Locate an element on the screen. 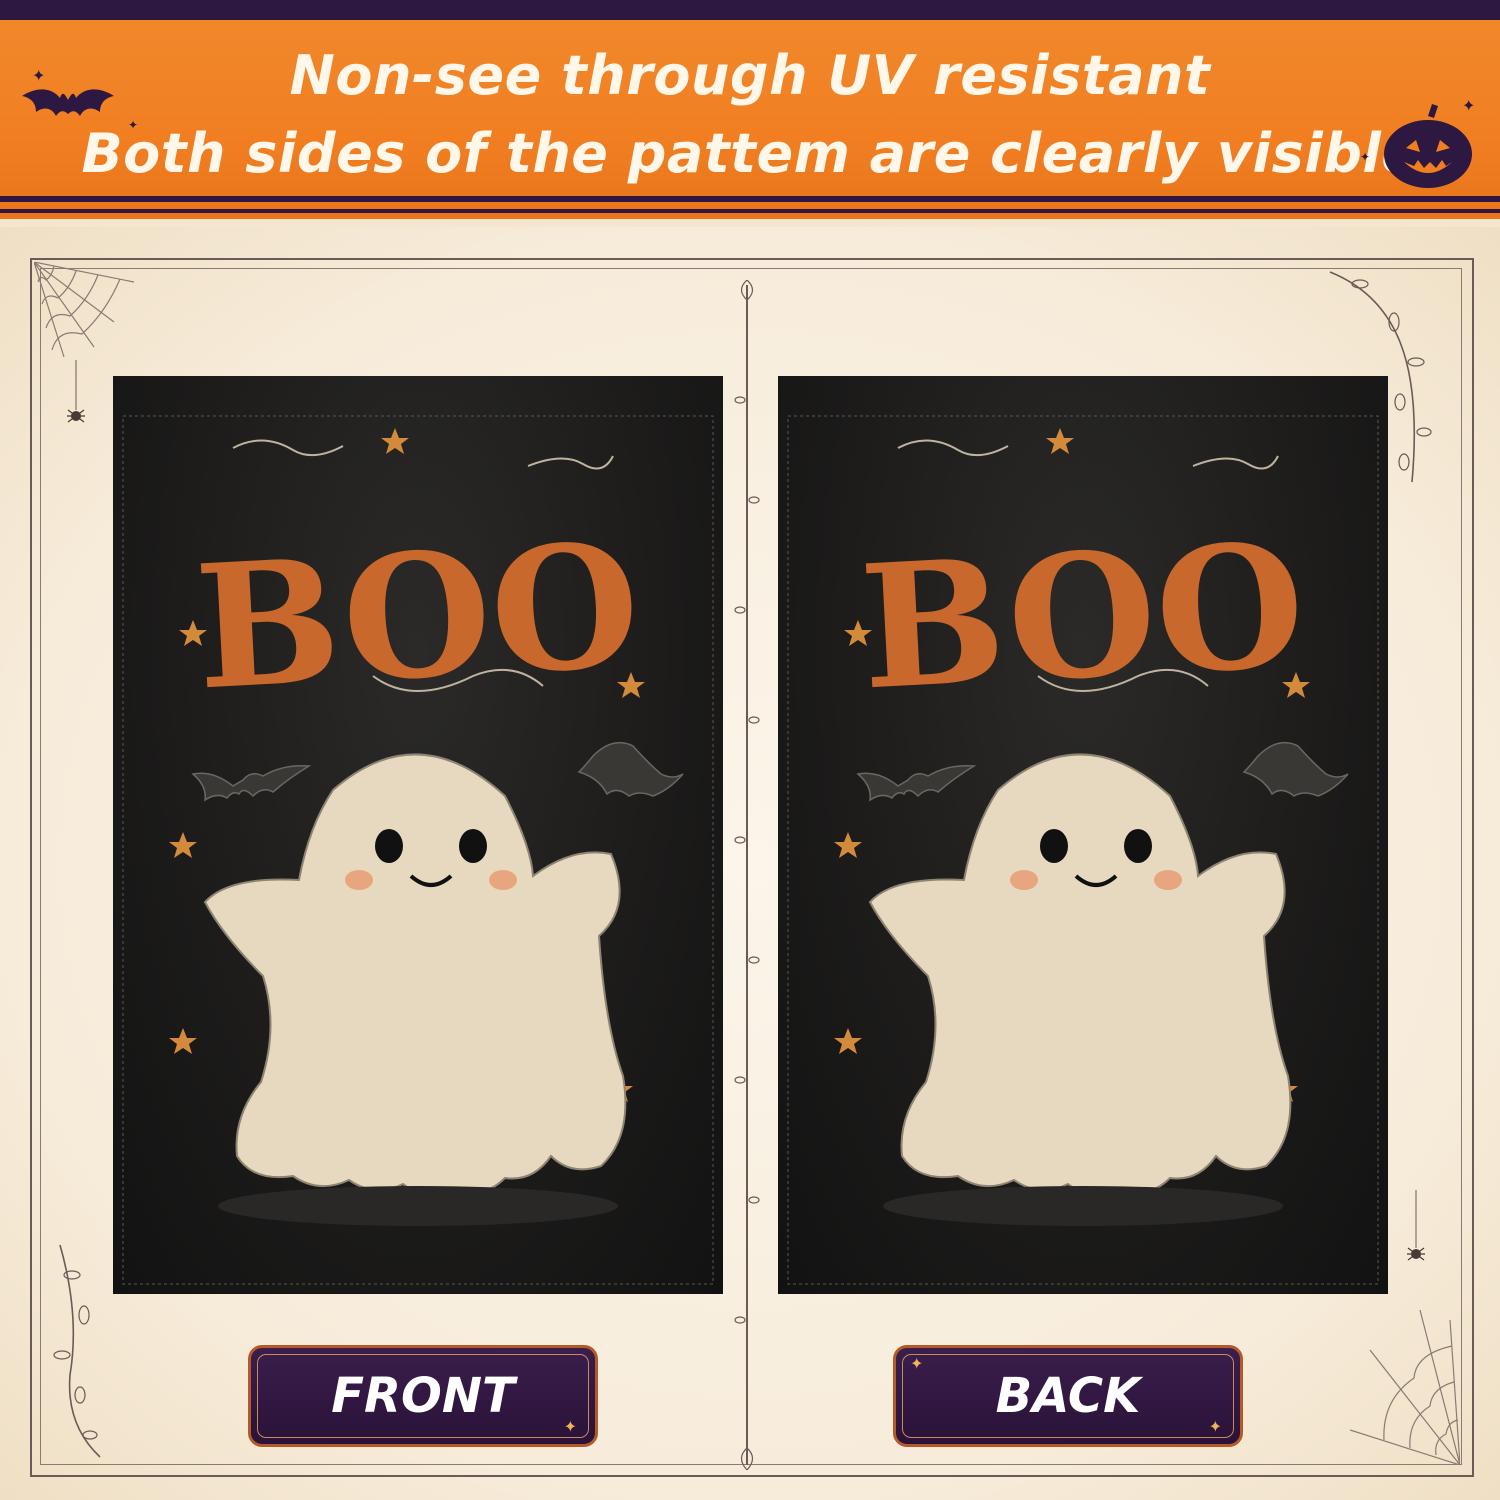 The width and height of the screenshot is (1500, 1500). bat-icon is located at coordinates (68, 102).